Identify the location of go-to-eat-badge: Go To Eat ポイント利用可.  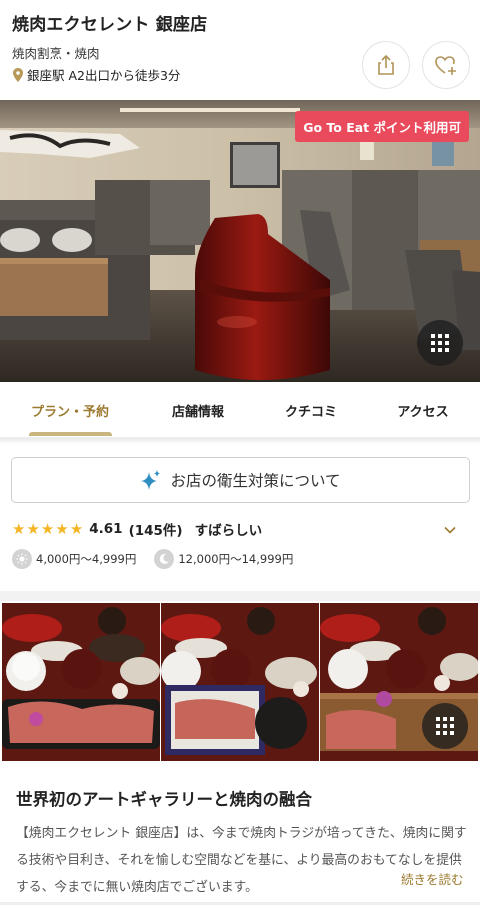
(382, 126).